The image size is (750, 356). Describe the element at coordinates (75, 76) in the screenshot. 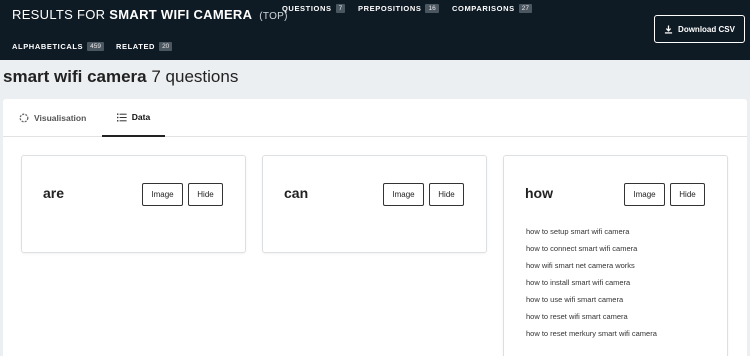

I see `page-title-keyword: smart wifi camera` at that location.